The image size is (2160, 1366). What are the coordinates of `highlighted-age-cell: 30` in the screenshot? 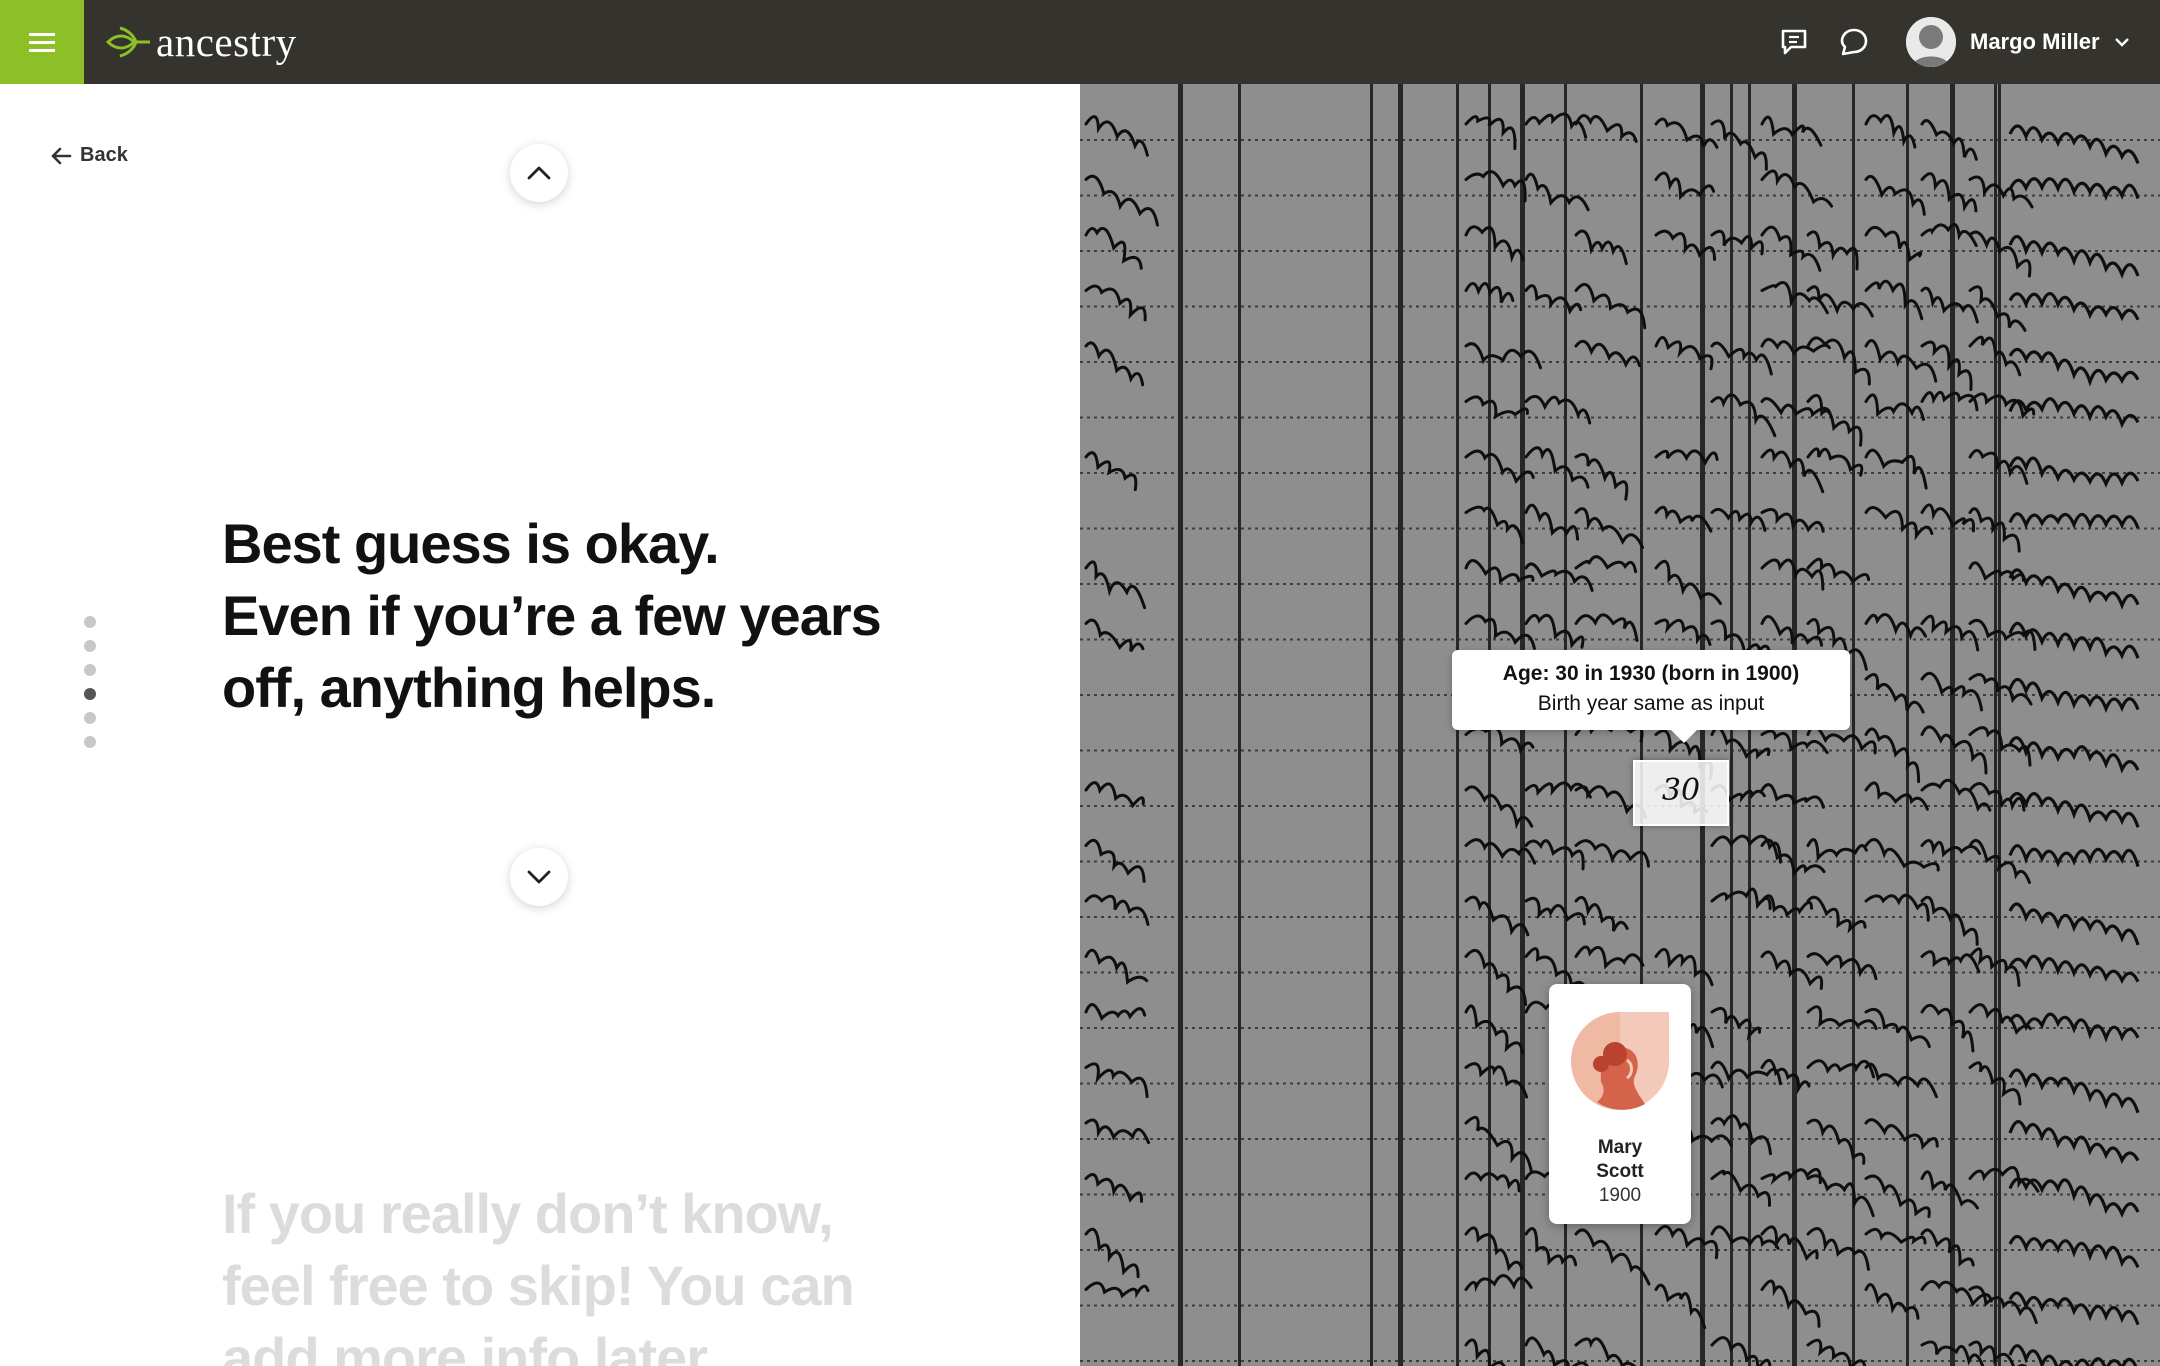 It's located at (1681, 793).